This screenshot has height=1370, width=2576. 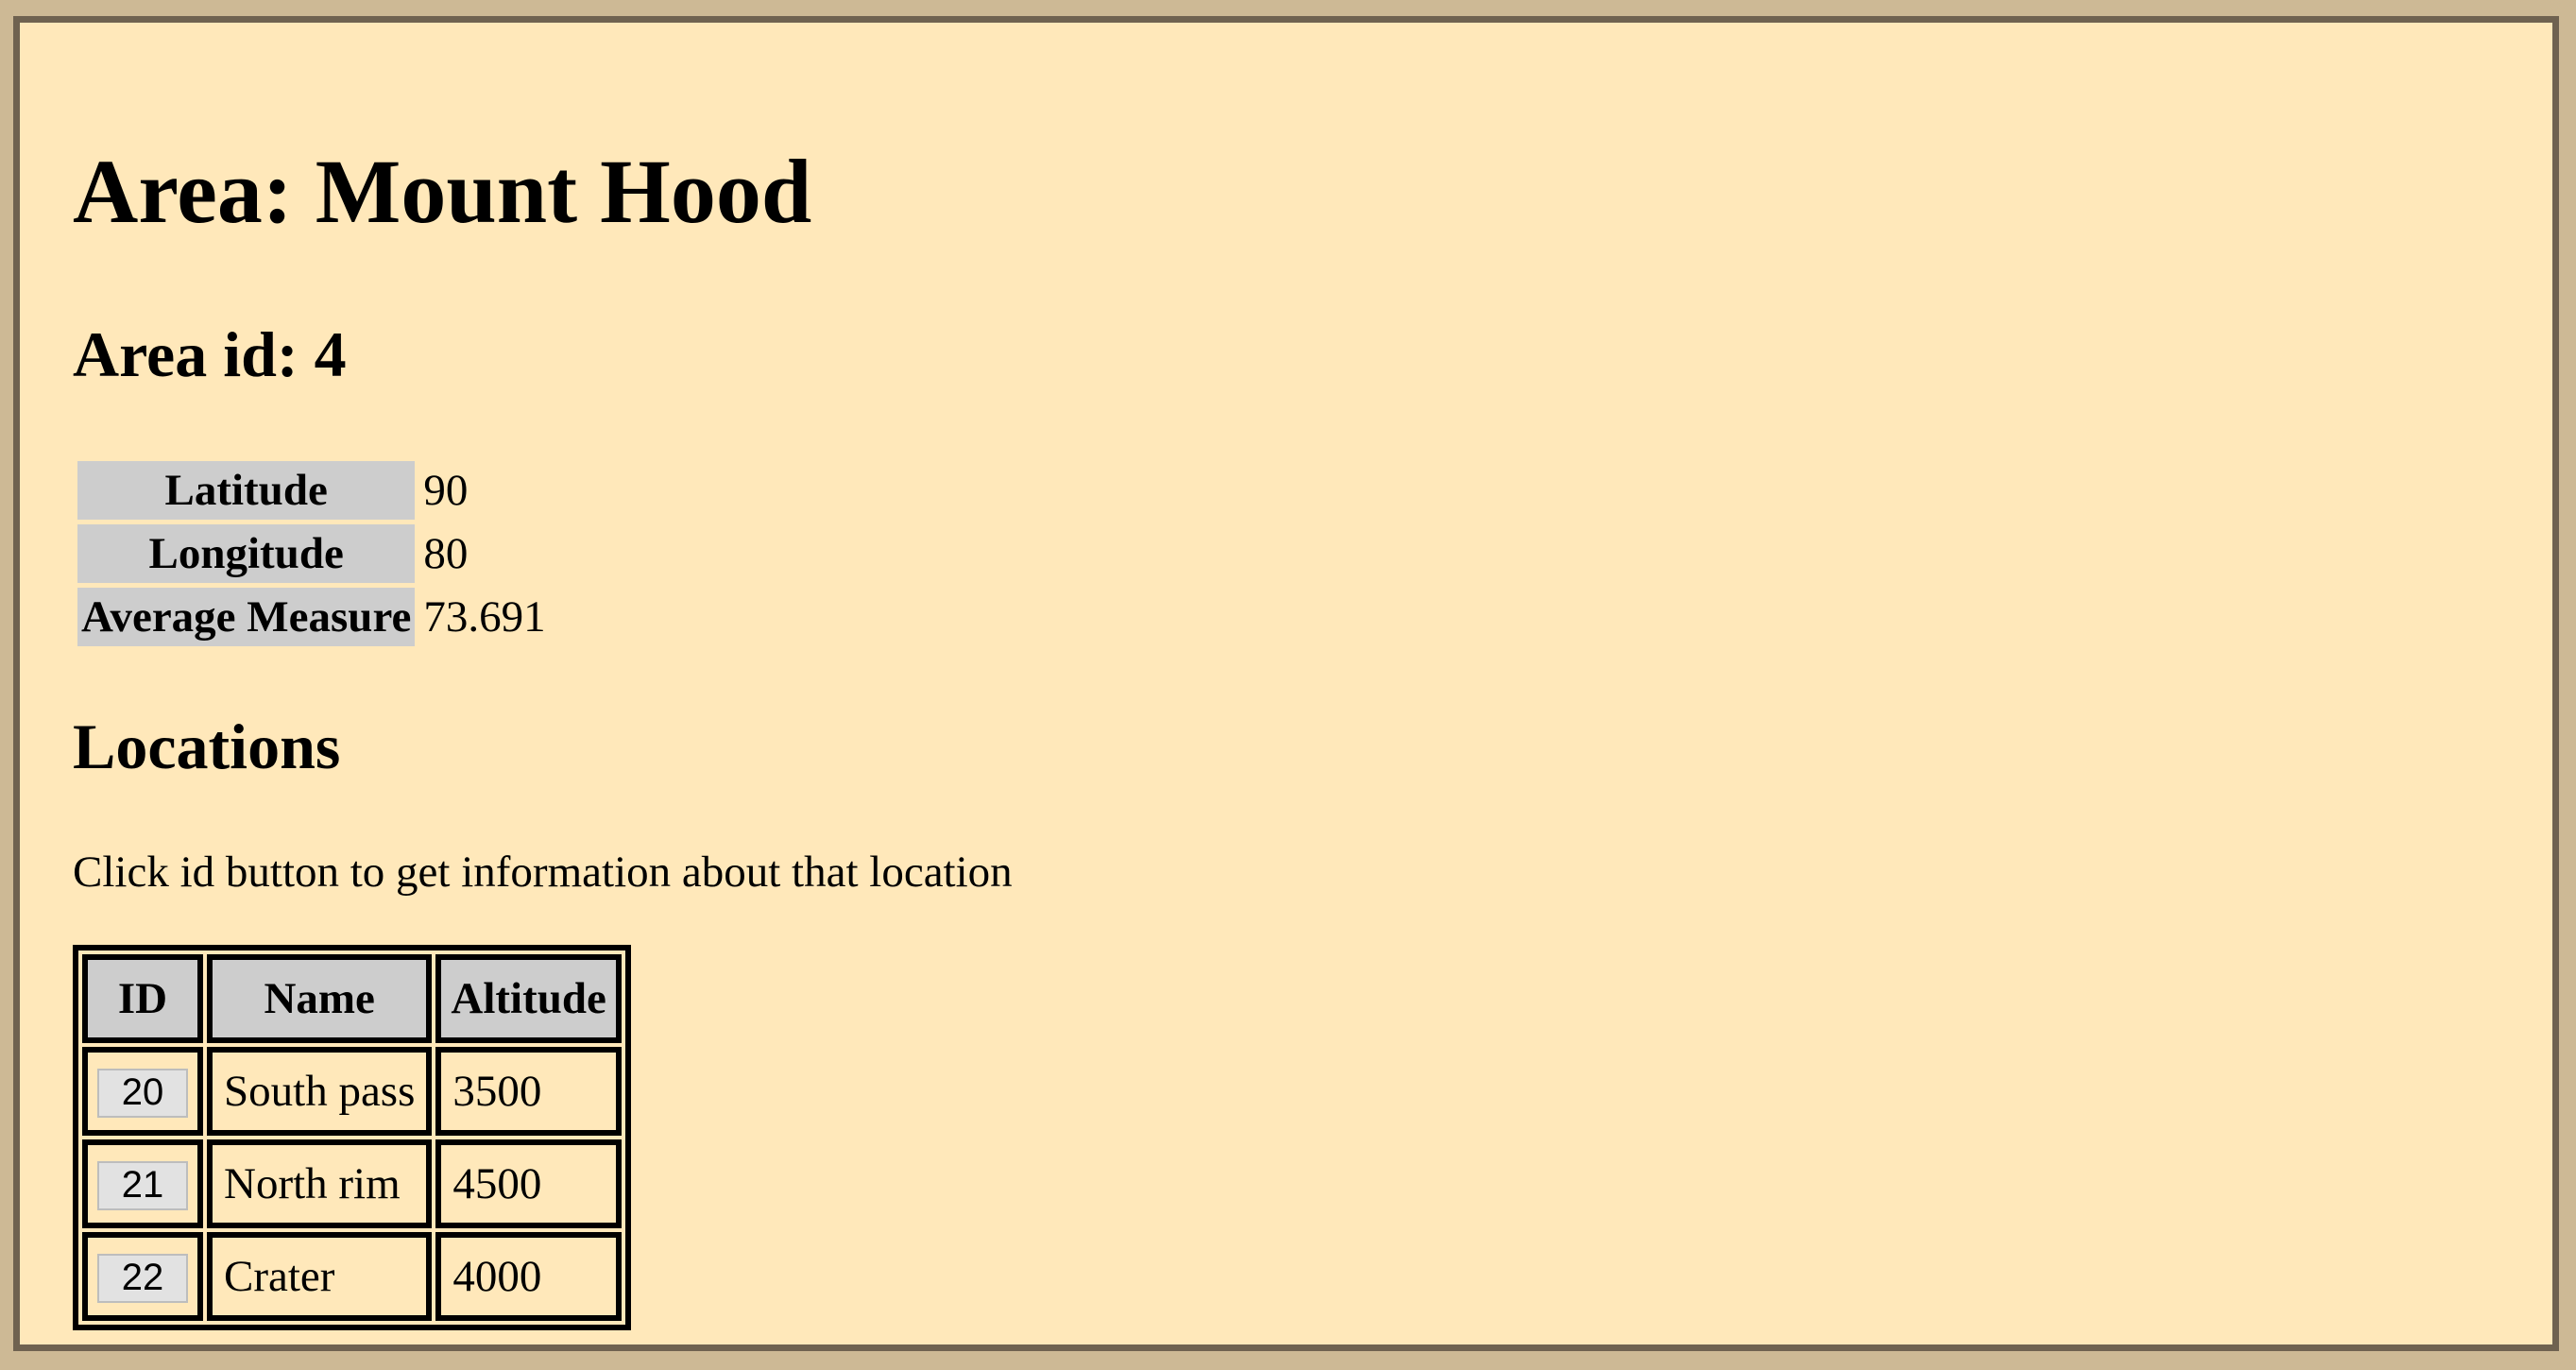 I want to click on id-cell: 21, so click(x=142, y=1183).